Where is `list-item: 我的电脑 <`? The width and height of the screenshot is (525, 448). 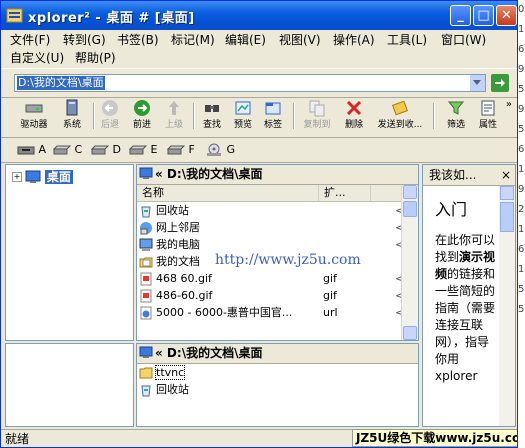 list-item: 我的电脑 < is located at coordinates (270, 245).